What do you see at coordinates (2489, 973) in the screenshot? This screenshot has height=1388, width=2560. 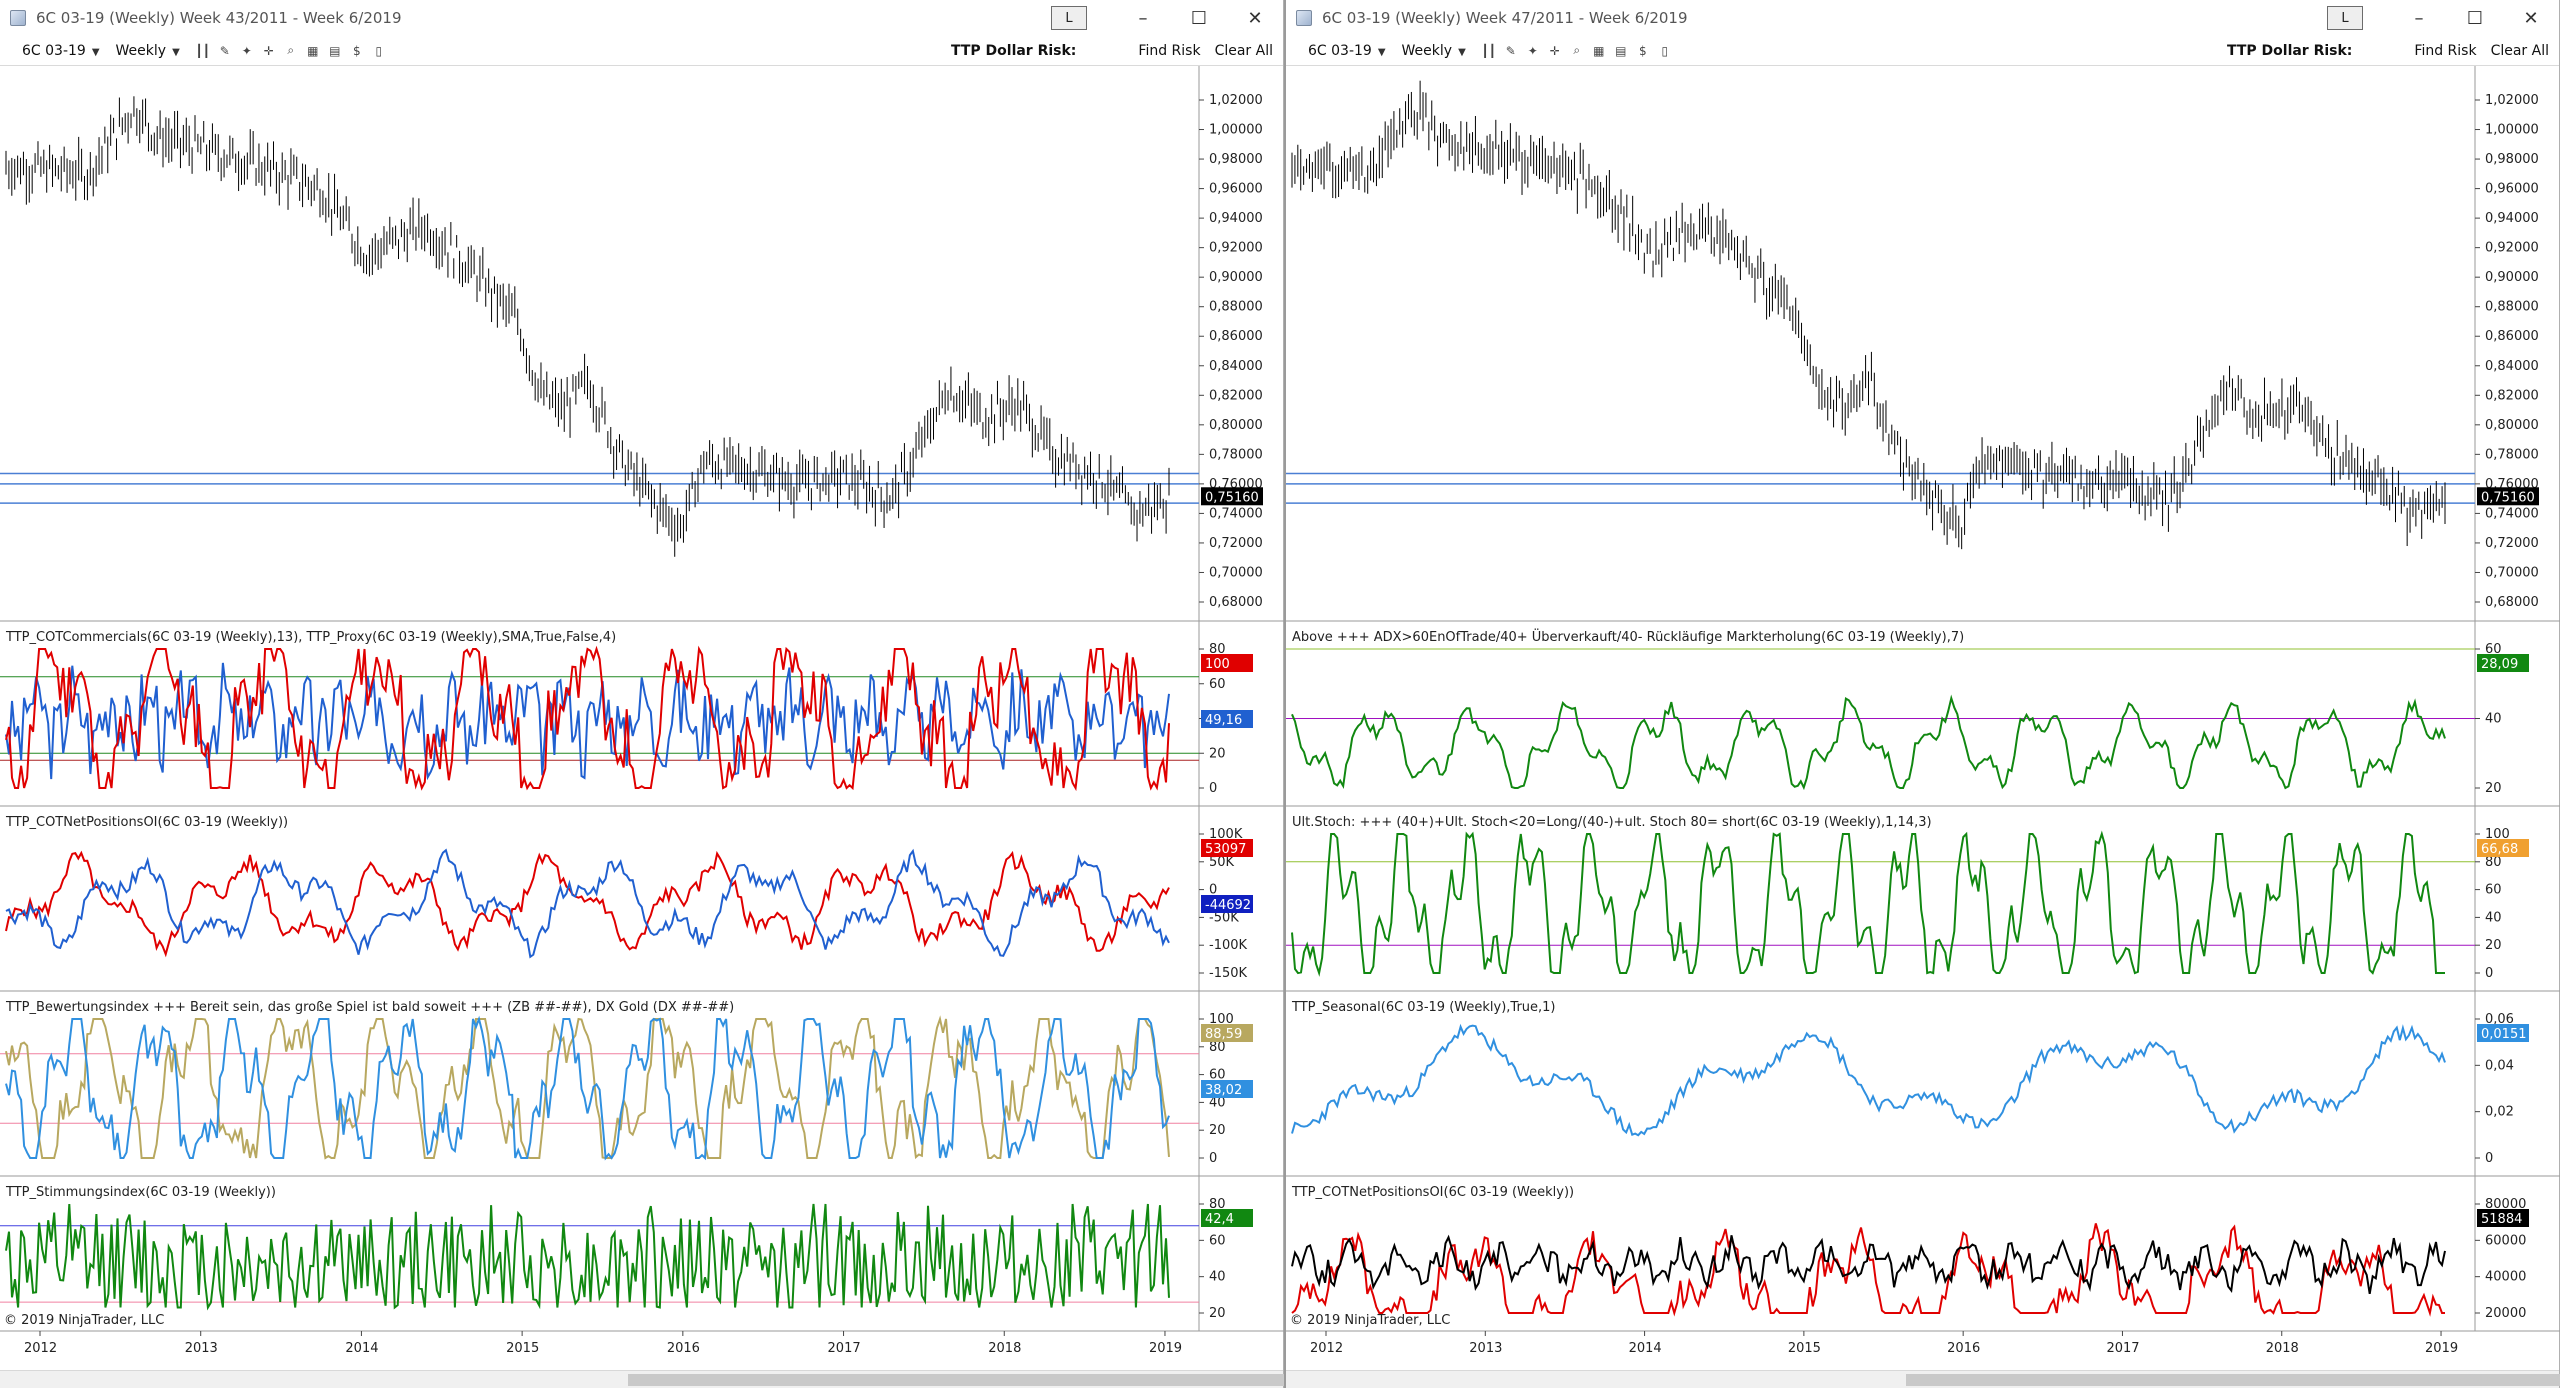 I see `indicator-tick-label: 0` at bounding box center [2489, 973].